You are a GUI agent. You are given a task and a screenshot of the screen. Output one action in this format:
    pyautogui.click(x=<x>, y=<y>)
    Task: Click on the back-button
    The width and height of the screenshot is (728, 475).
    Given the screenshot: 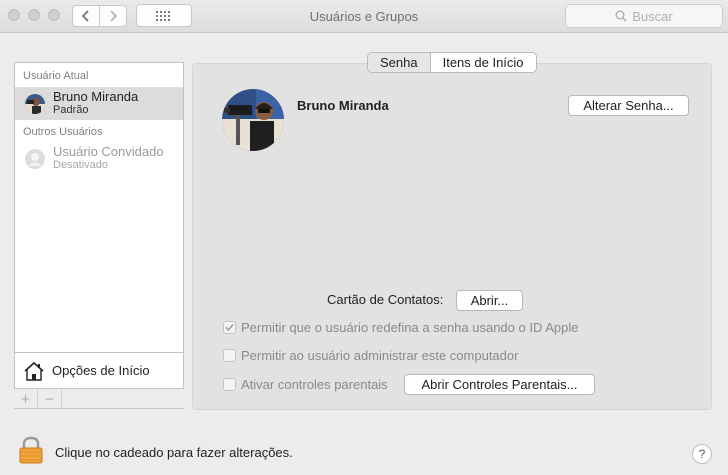 What is the action you would take?
    pyautogui.click(x=86, y=16)
    